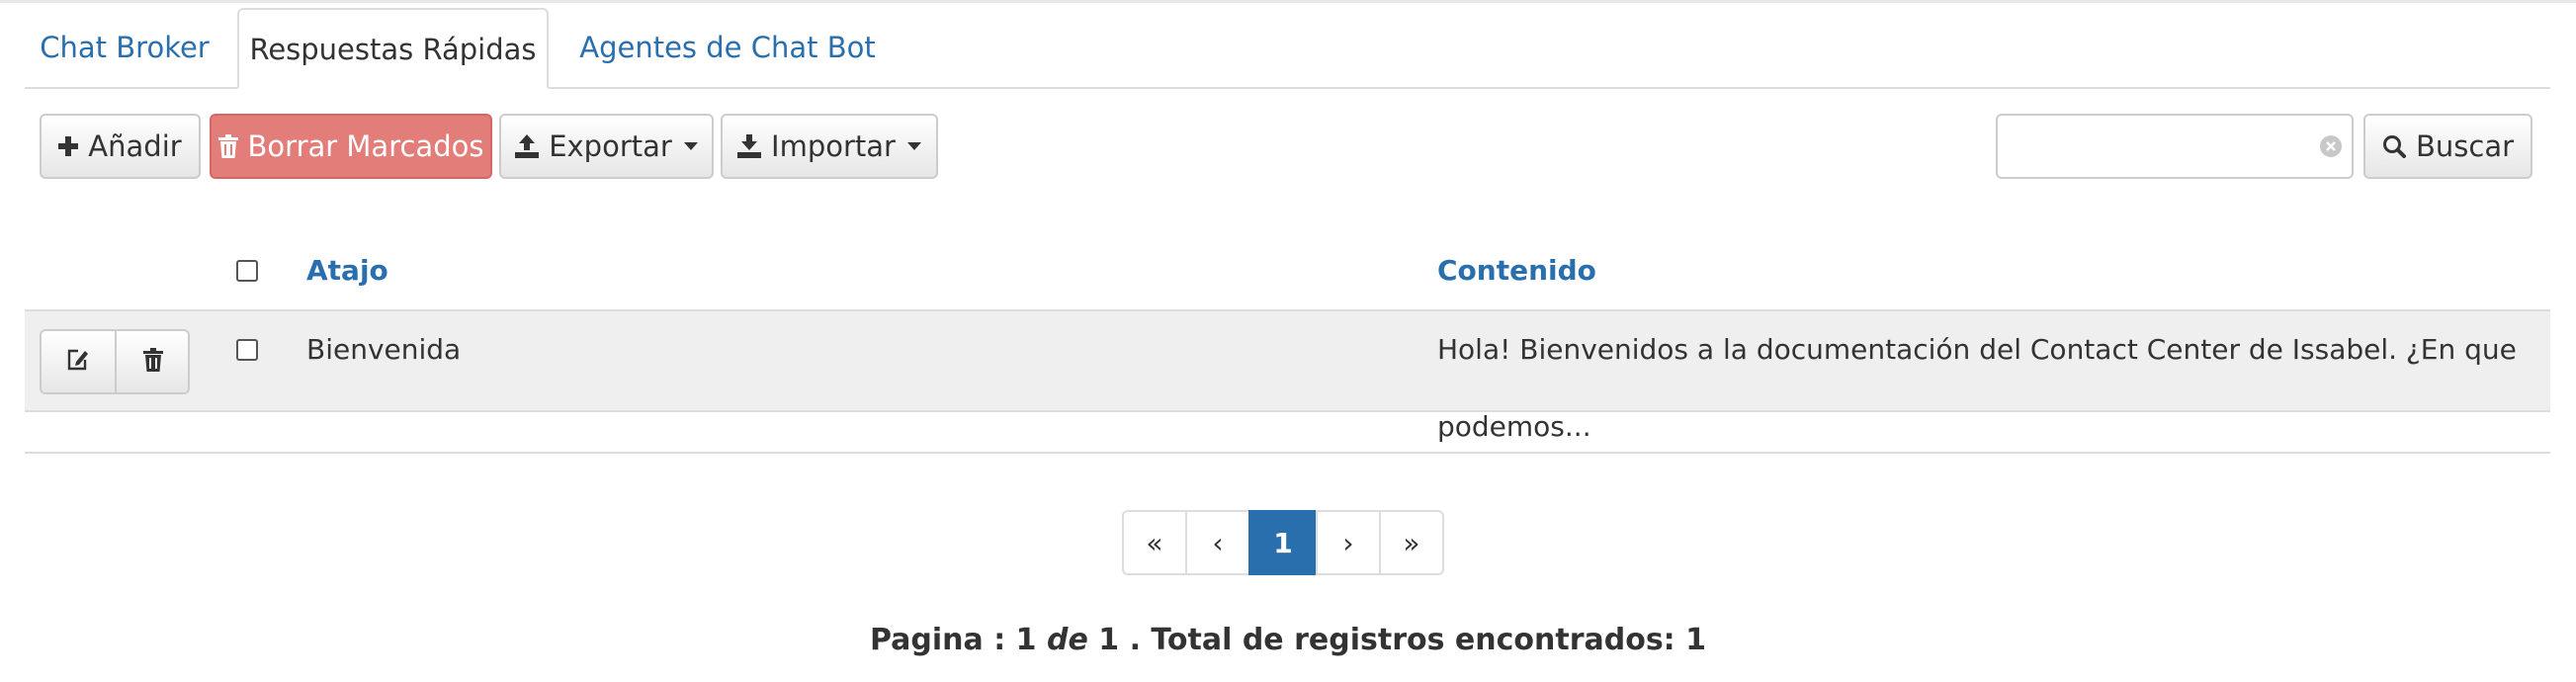  I want to click on delete-marked-button: Borrar Marcados, so click(351, 146).